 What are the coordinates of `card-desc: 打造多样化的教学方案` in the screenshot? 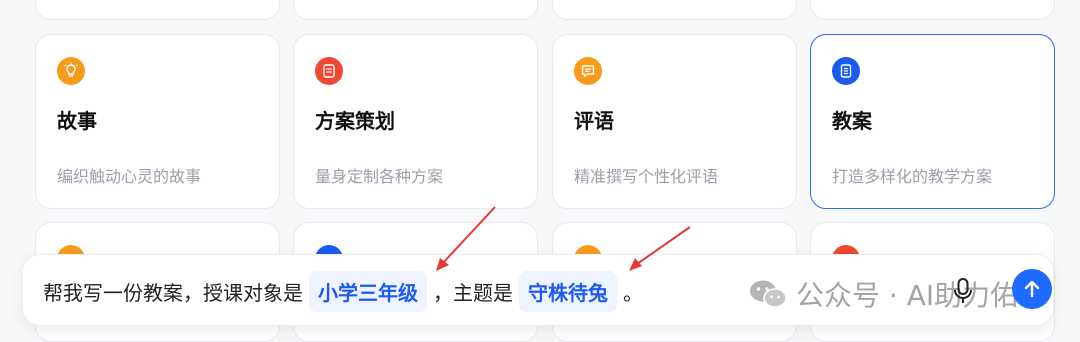 It's located at (912, 176).